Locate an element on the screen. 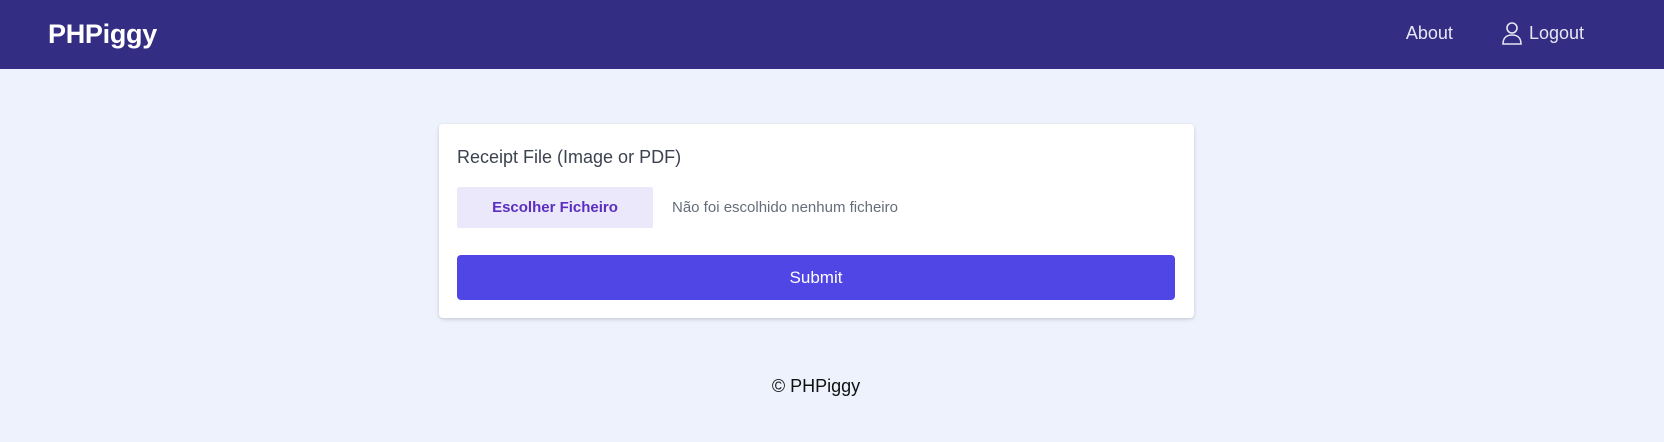 This screenshot has width=1664, height=442. footer-copyright: © PHPiggy is located at coordinates (816, 386).